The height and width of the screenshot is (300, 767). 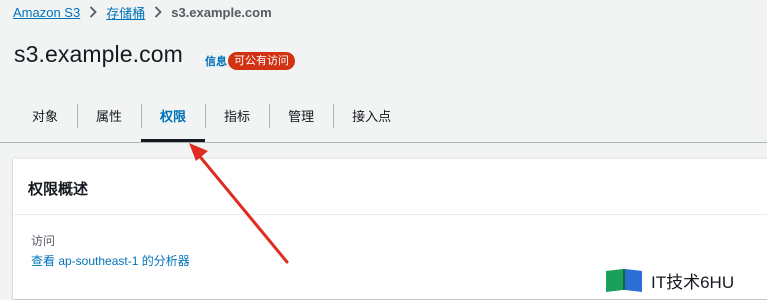 What do you see at coordinates (109, 115) in the screenshot?
I see `tab-properties: 属性` at bounding box center [109, 115].